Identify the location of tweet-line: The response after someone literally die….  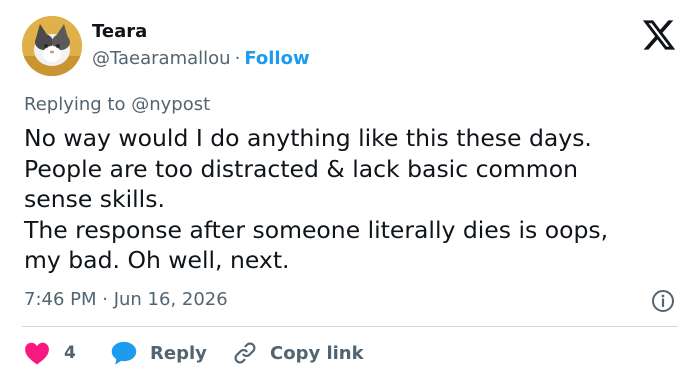
(316, 229).